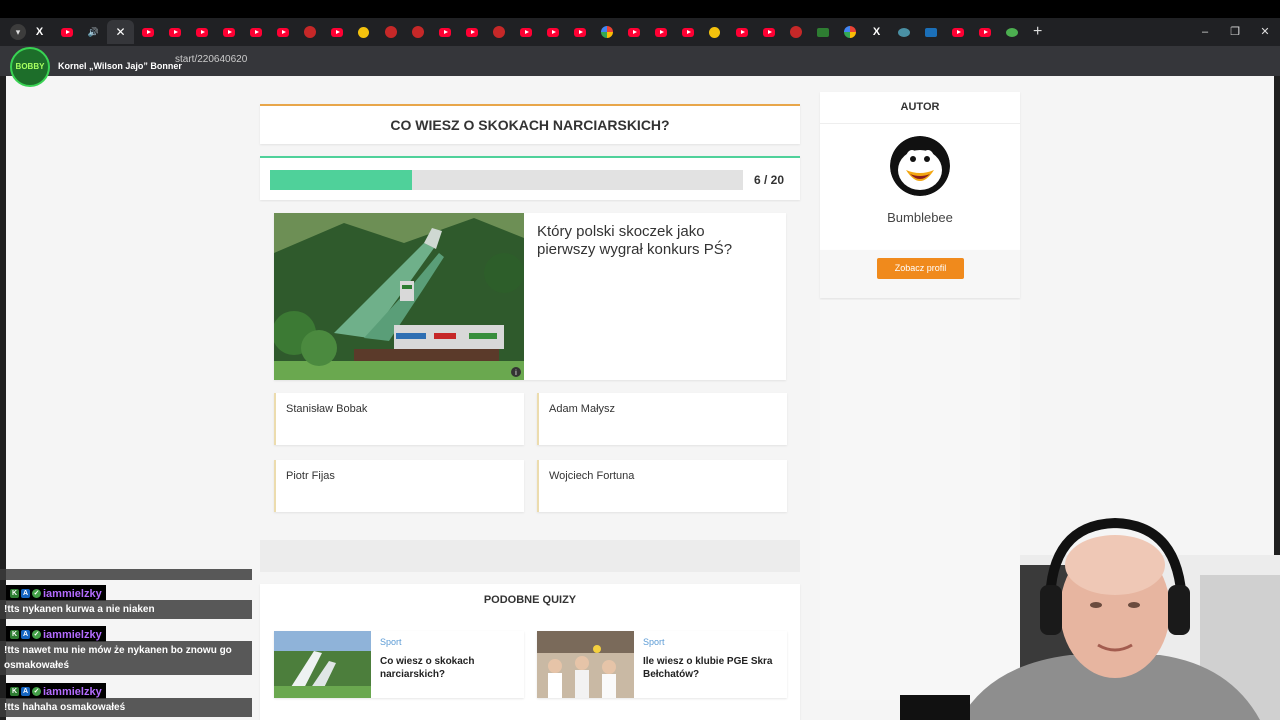 The height and width of the screenshot is (720, 1280). Describe the element at coordinates (341, 180) in the screenshot. I see `progress-fill` at that location.